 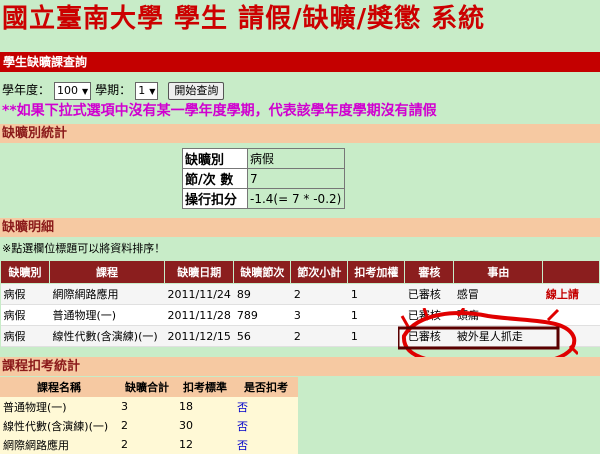 I want to click on cell-period: 789, so click(x=262, y=315).